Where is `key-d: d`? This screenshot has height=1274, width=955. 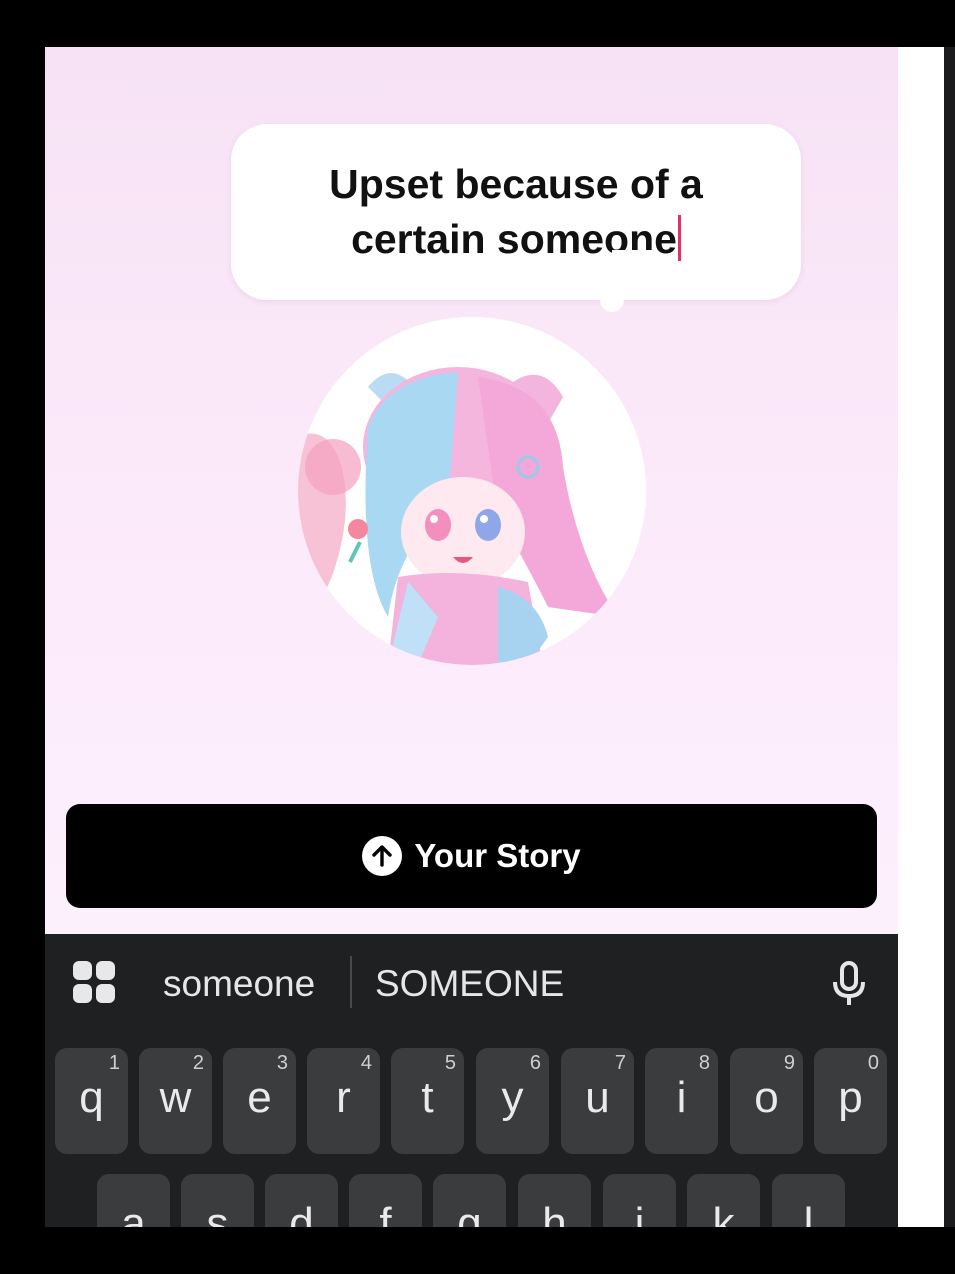 key-d: d is located at coordinates (301, 1200).